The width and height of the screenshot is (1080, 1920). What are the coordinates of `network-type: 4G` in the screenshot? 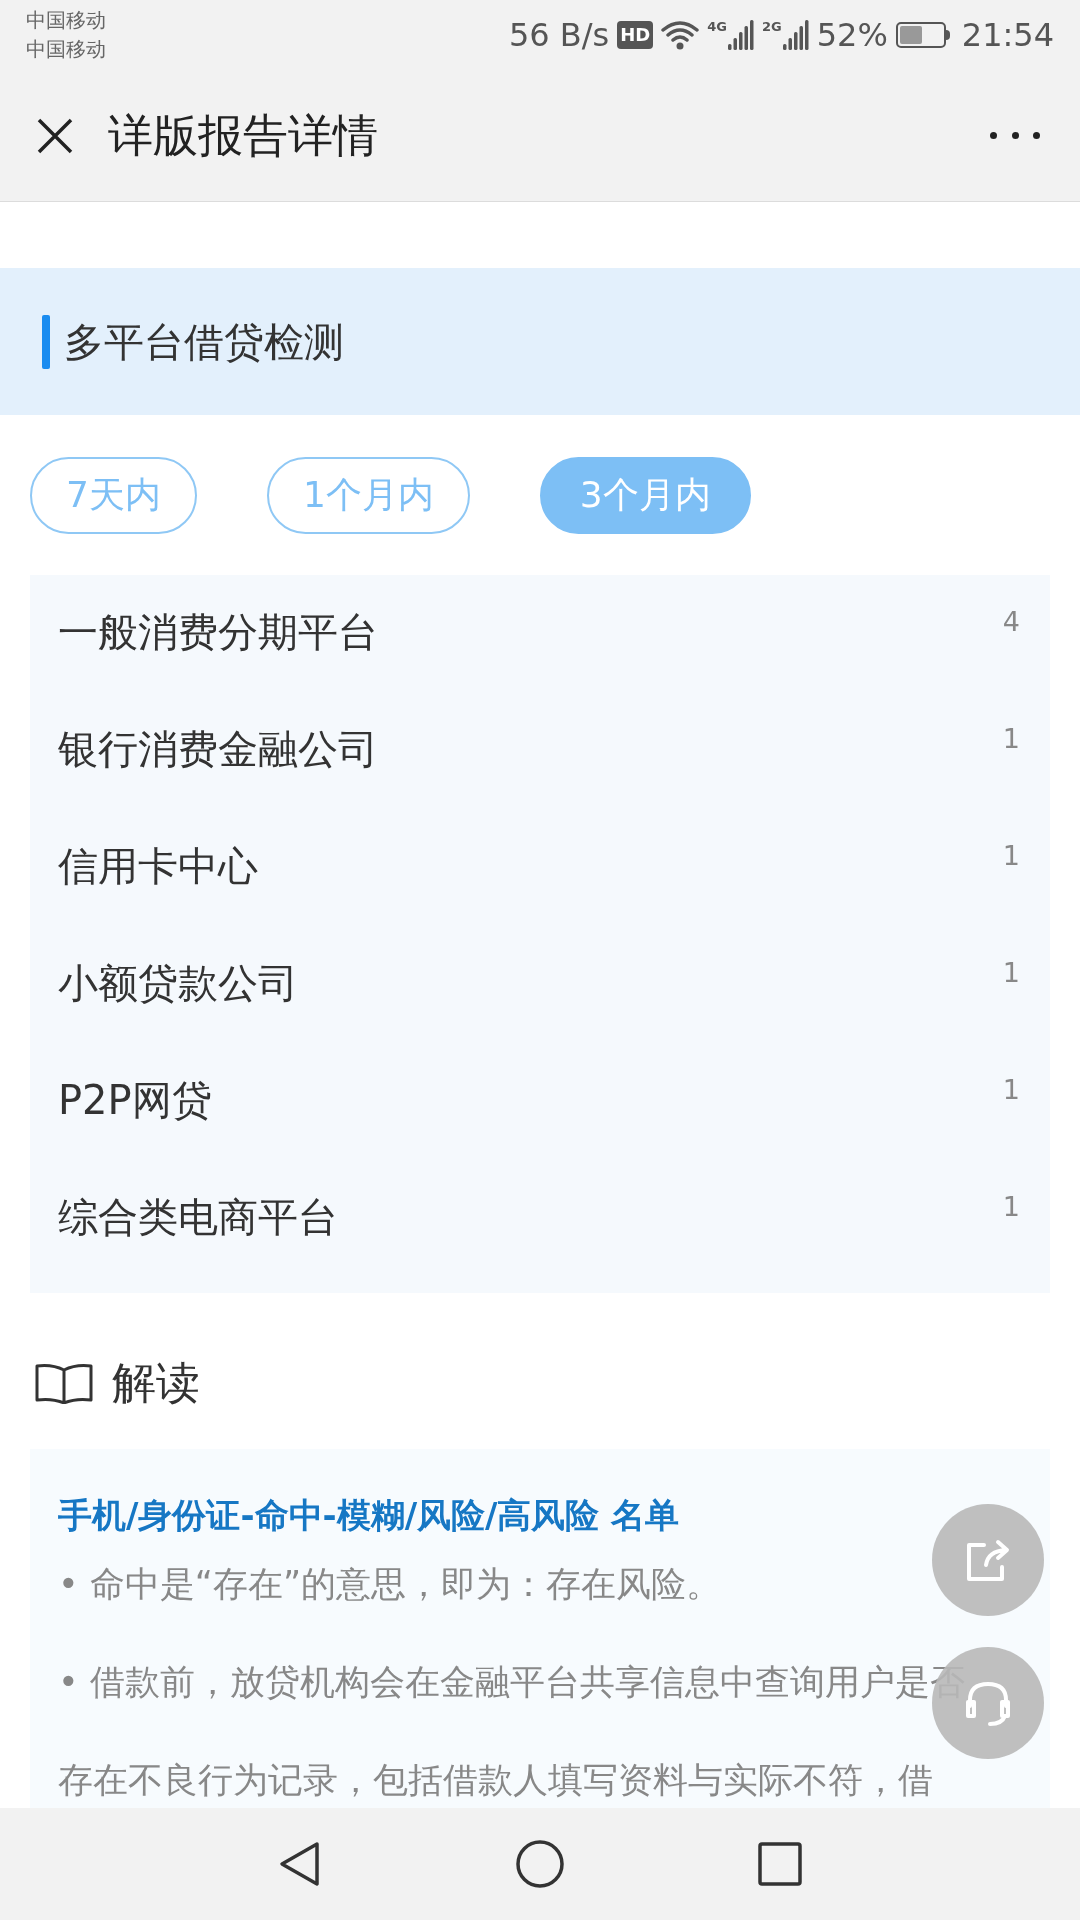 It's located at (717, 26).